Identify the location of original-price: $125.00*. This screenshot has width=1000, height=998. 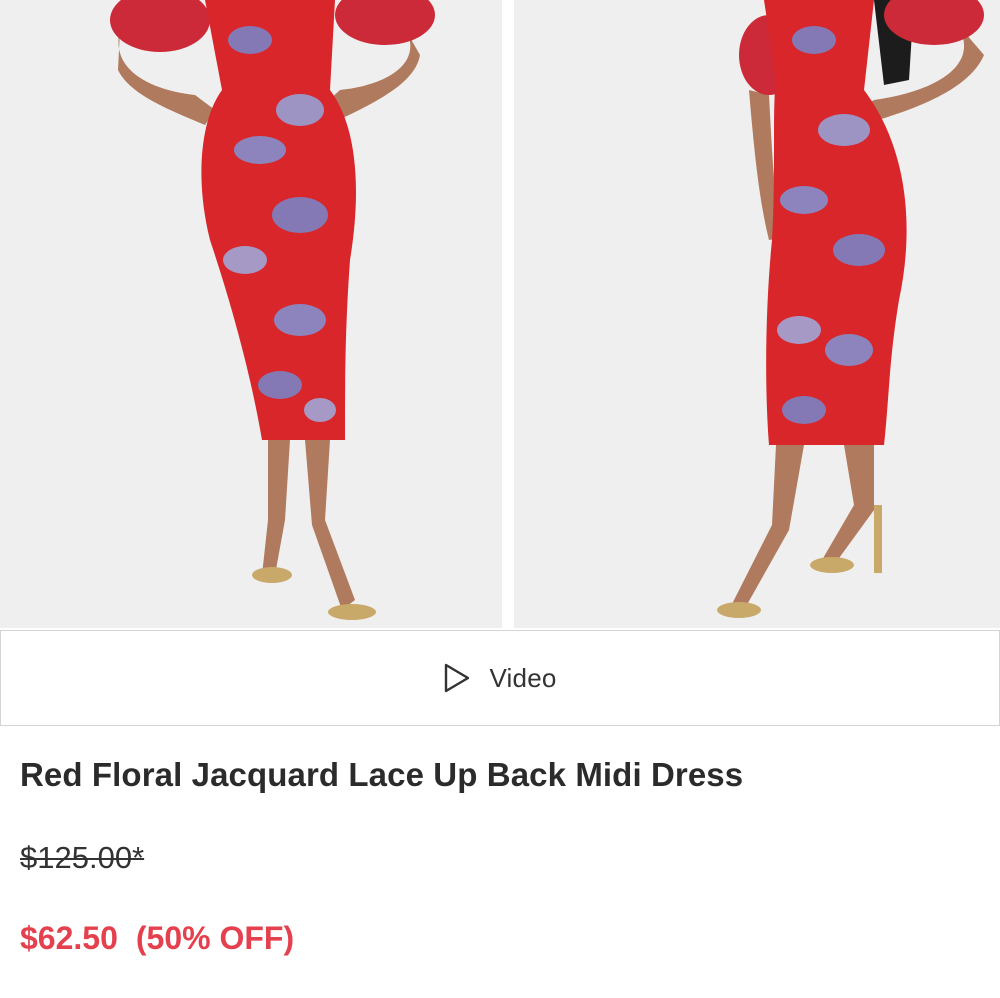
(82, 857).